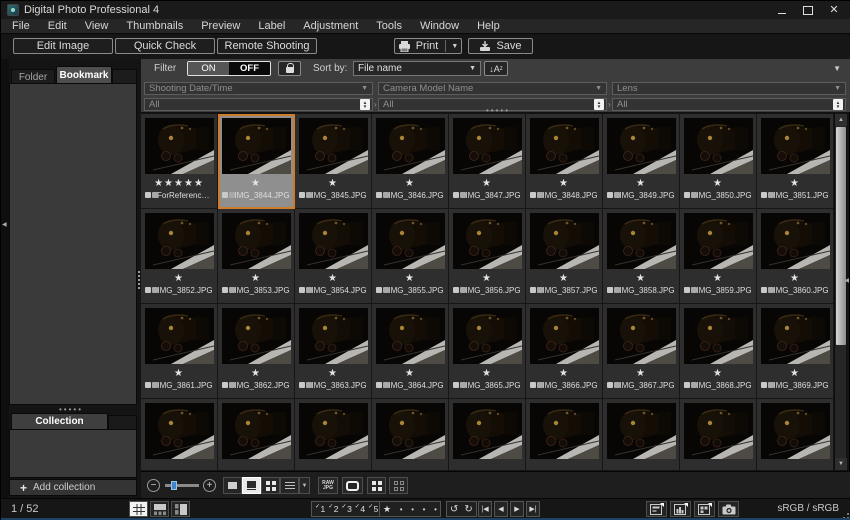 This screenshot has width=850, height=520. What do you see at coordinates (729, 104) in the screenshot?
I see `lens-filter-field: All ▲ ▼` at bounding box center [729, 104].